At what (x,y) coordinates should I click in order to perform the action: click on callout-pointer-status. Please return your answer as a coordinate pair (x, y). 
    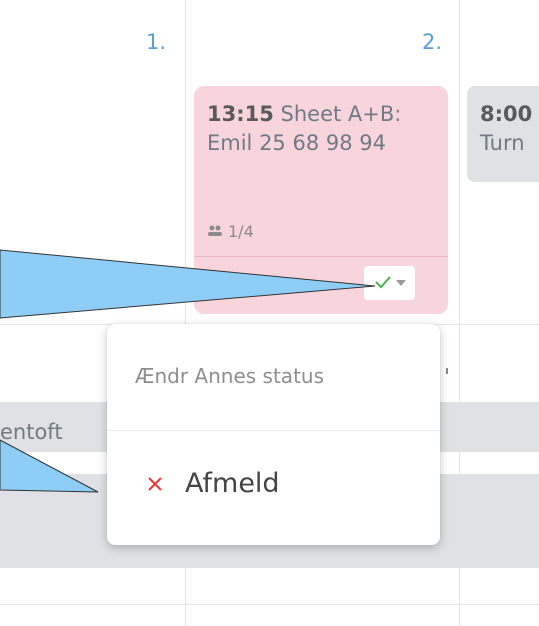
    Looking at the image, I should click on (188, 284).